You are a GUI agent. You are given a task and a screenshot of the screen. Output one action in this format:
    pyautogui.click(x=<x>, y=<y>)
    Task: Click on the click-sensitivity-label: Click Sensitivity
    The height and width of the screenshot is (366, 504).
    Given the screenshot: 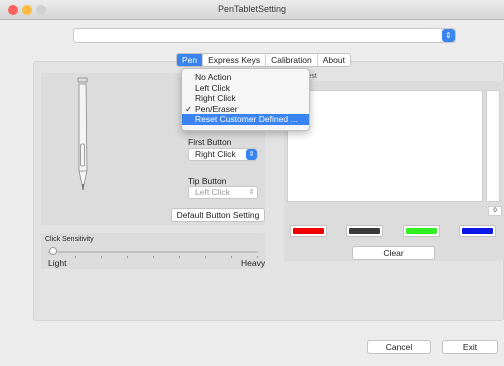 What is the action you would take?
    pyautogui.click(x=69, y=239)
    